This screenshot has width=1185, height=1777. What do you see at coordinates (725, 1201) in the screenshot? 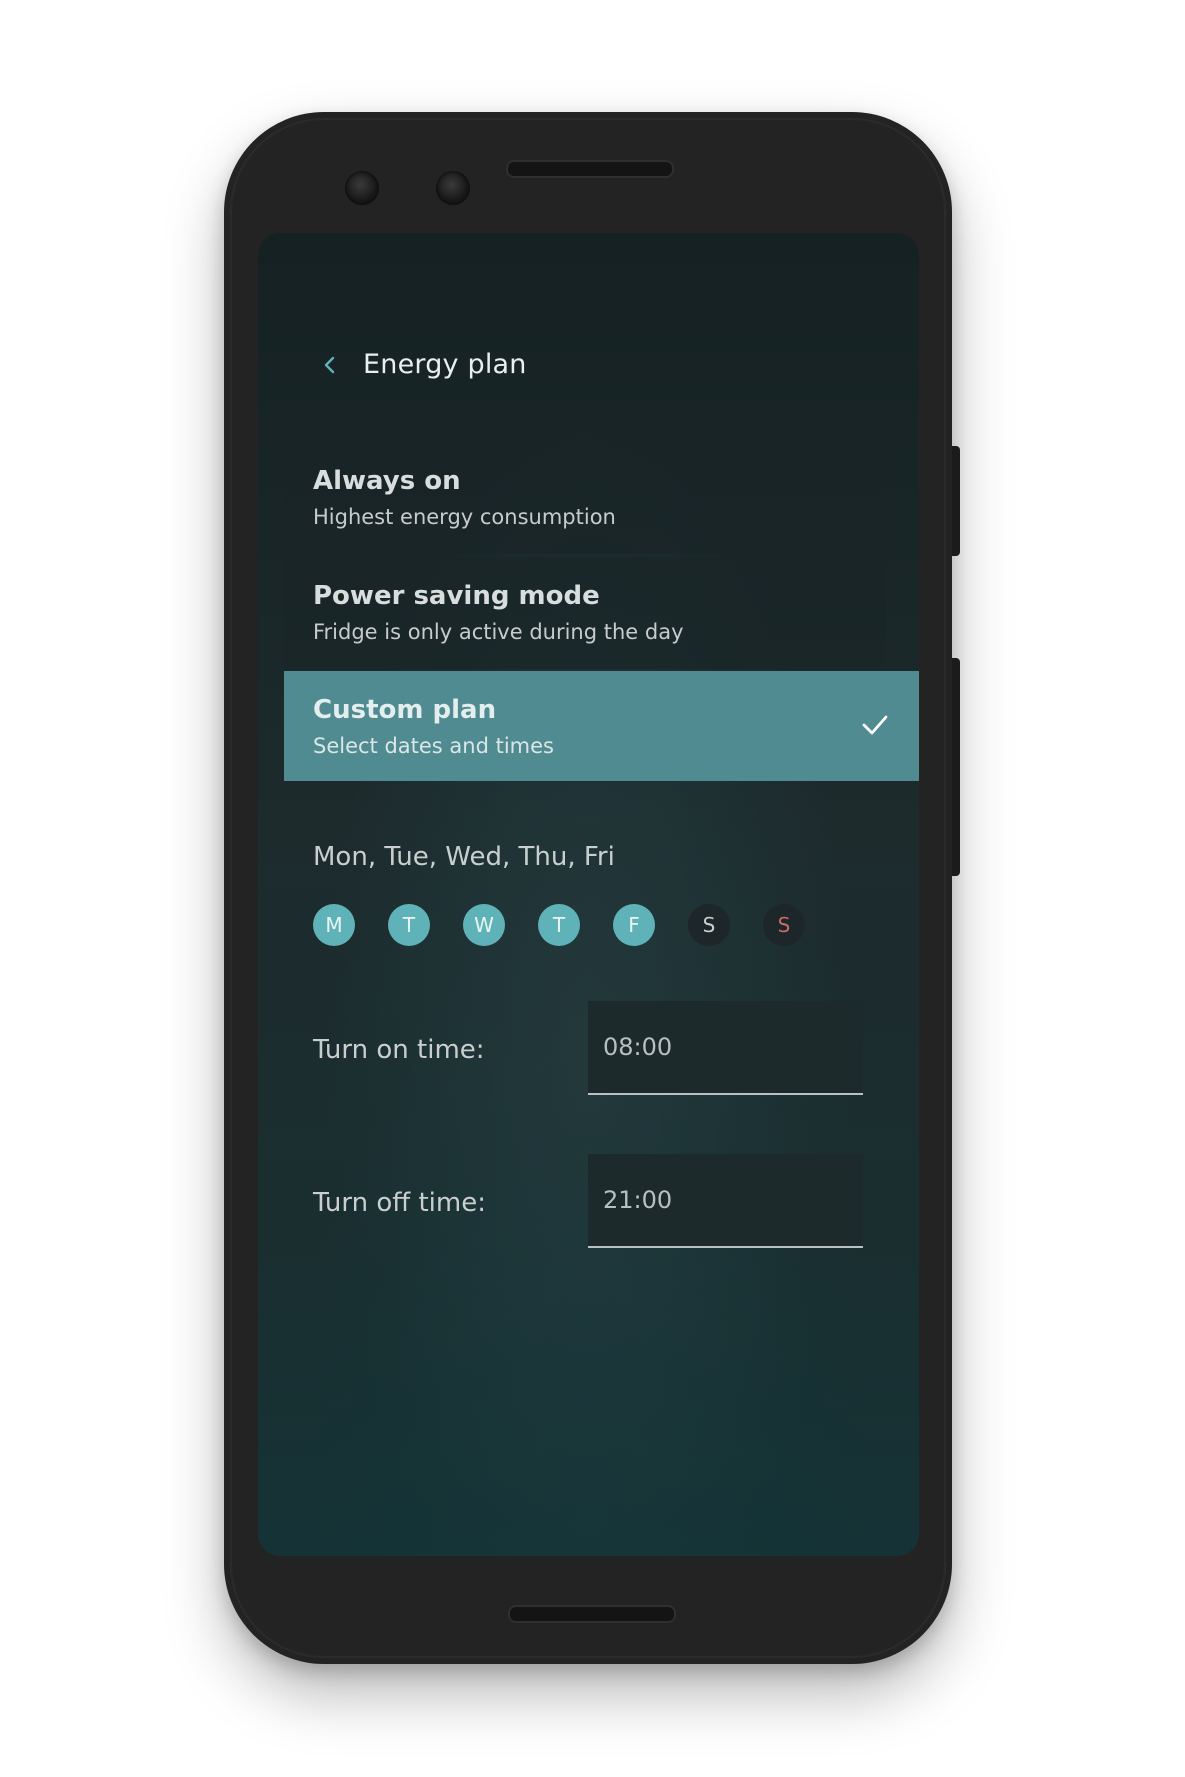
I see `turn-off-time-input` at bounding box center [725, 1201].